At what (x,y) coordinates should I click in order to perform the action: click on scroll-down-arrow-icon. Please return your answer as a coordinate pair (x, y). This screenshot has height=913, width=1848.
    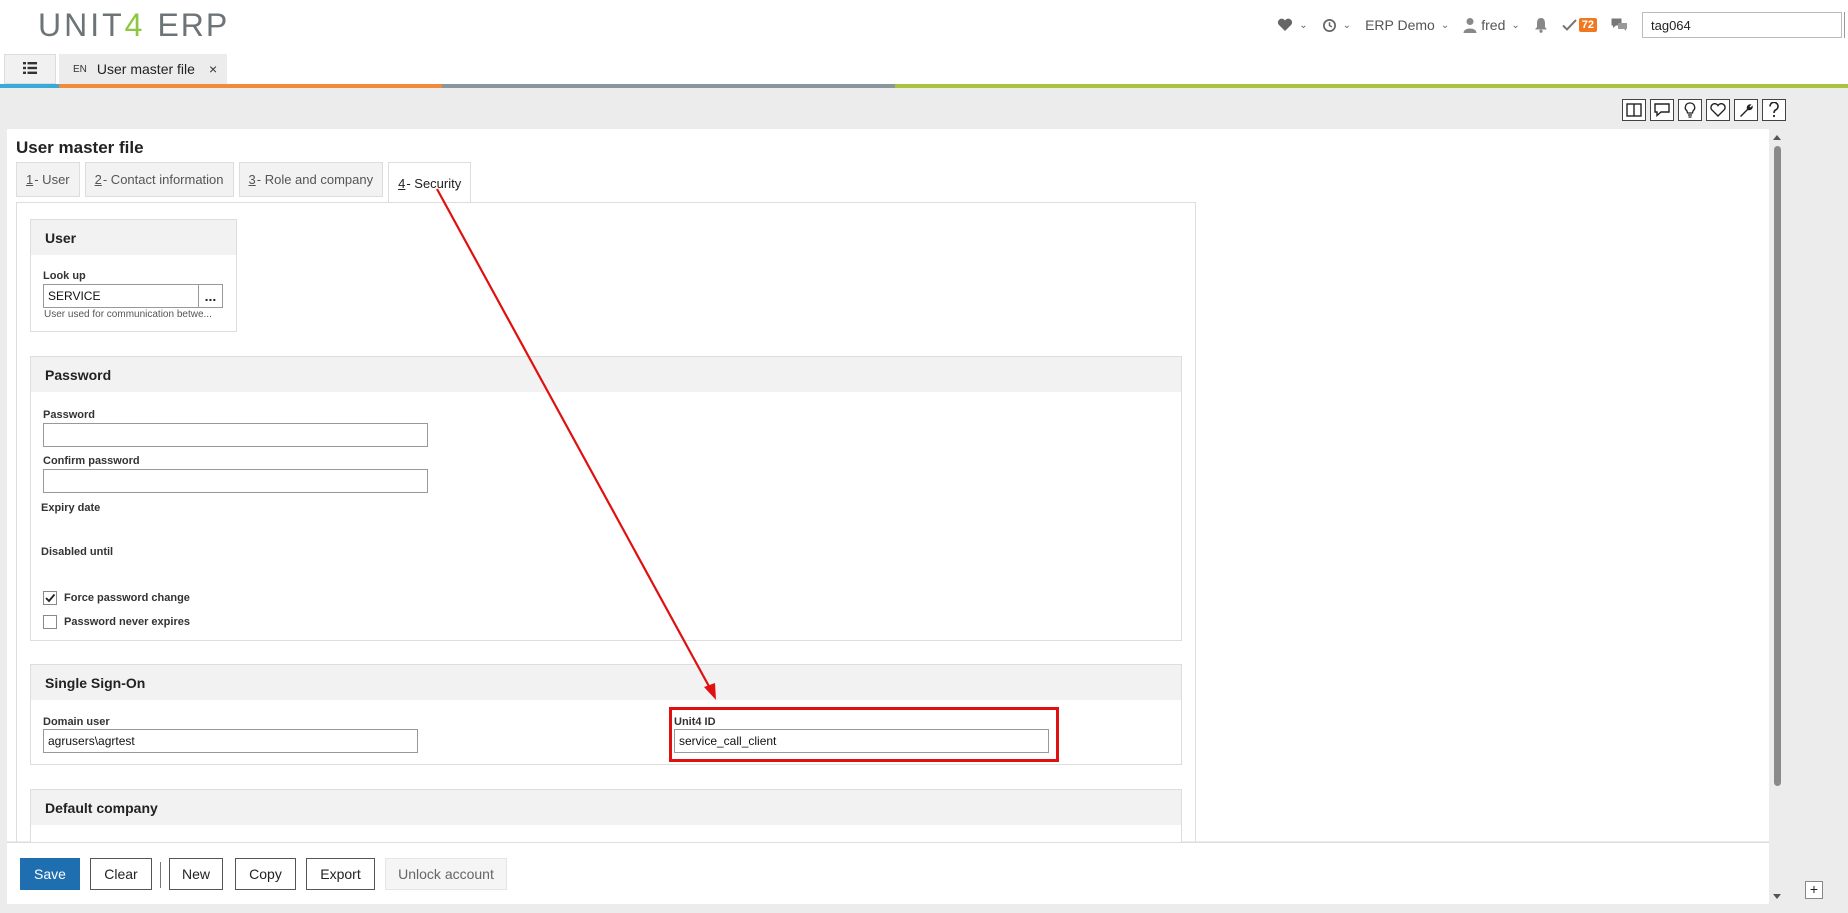
    Looking at the image, I should click on (1777, 896).